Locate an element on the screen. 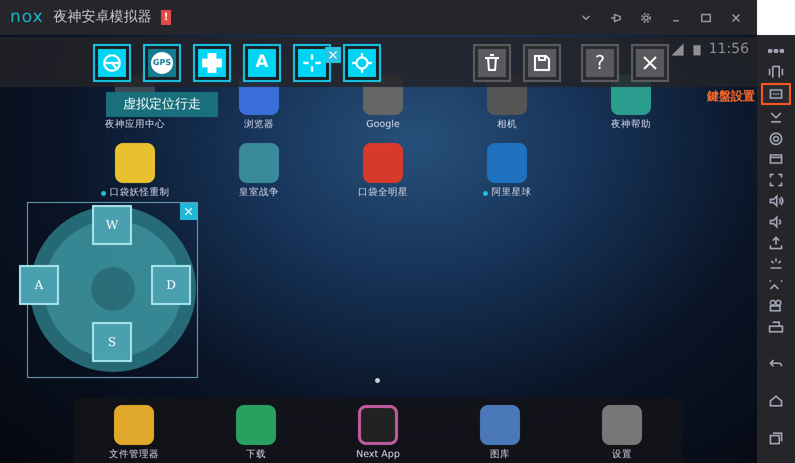  aim-tool is located at coordinates (362, 63).